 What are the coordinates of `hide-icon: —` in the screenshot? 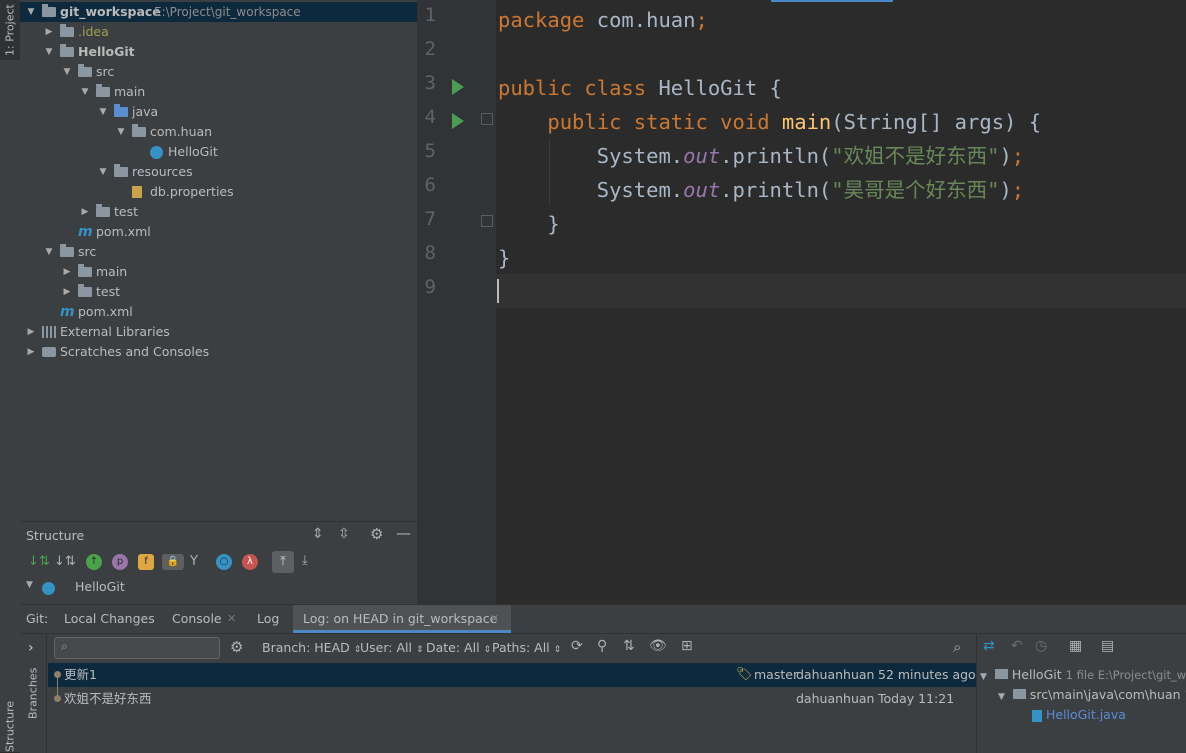 It's located at (403, 533).